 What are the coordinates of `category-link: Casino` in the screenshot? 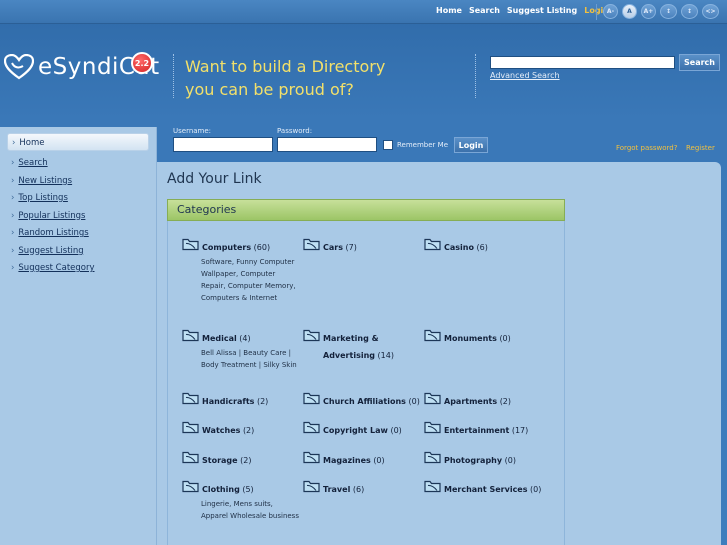 It's located at (459, 247).